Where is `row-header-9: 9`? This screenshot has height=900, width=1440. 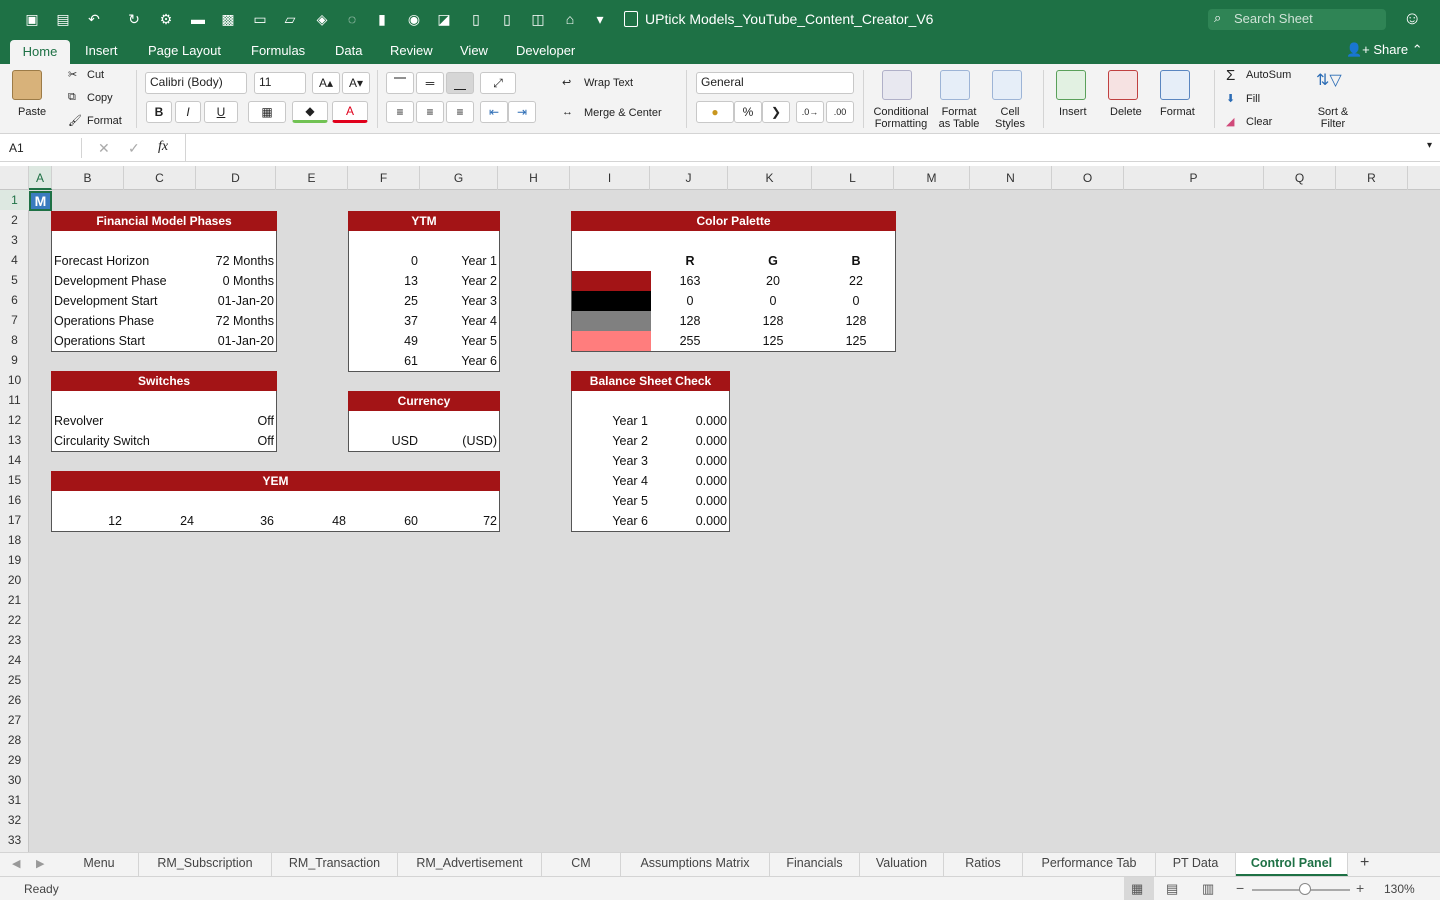
row-header-9: 9 is located at coordinates (14, 360).